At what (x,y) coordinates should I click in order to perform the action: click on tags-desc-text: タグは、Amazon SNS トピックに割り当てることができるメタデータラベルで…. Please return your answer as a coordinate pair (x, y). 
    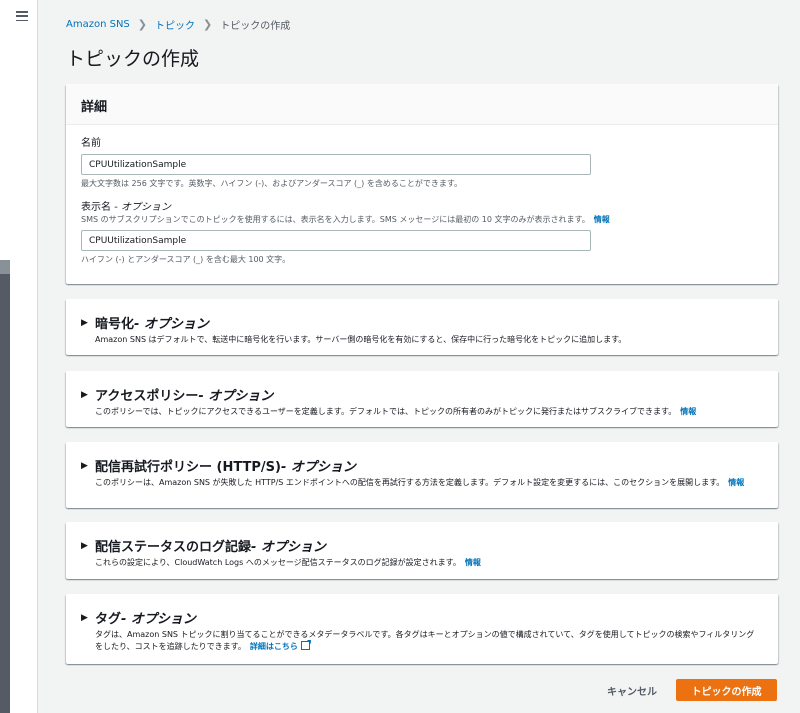
    Looking at the image, I should click on (425, 640).